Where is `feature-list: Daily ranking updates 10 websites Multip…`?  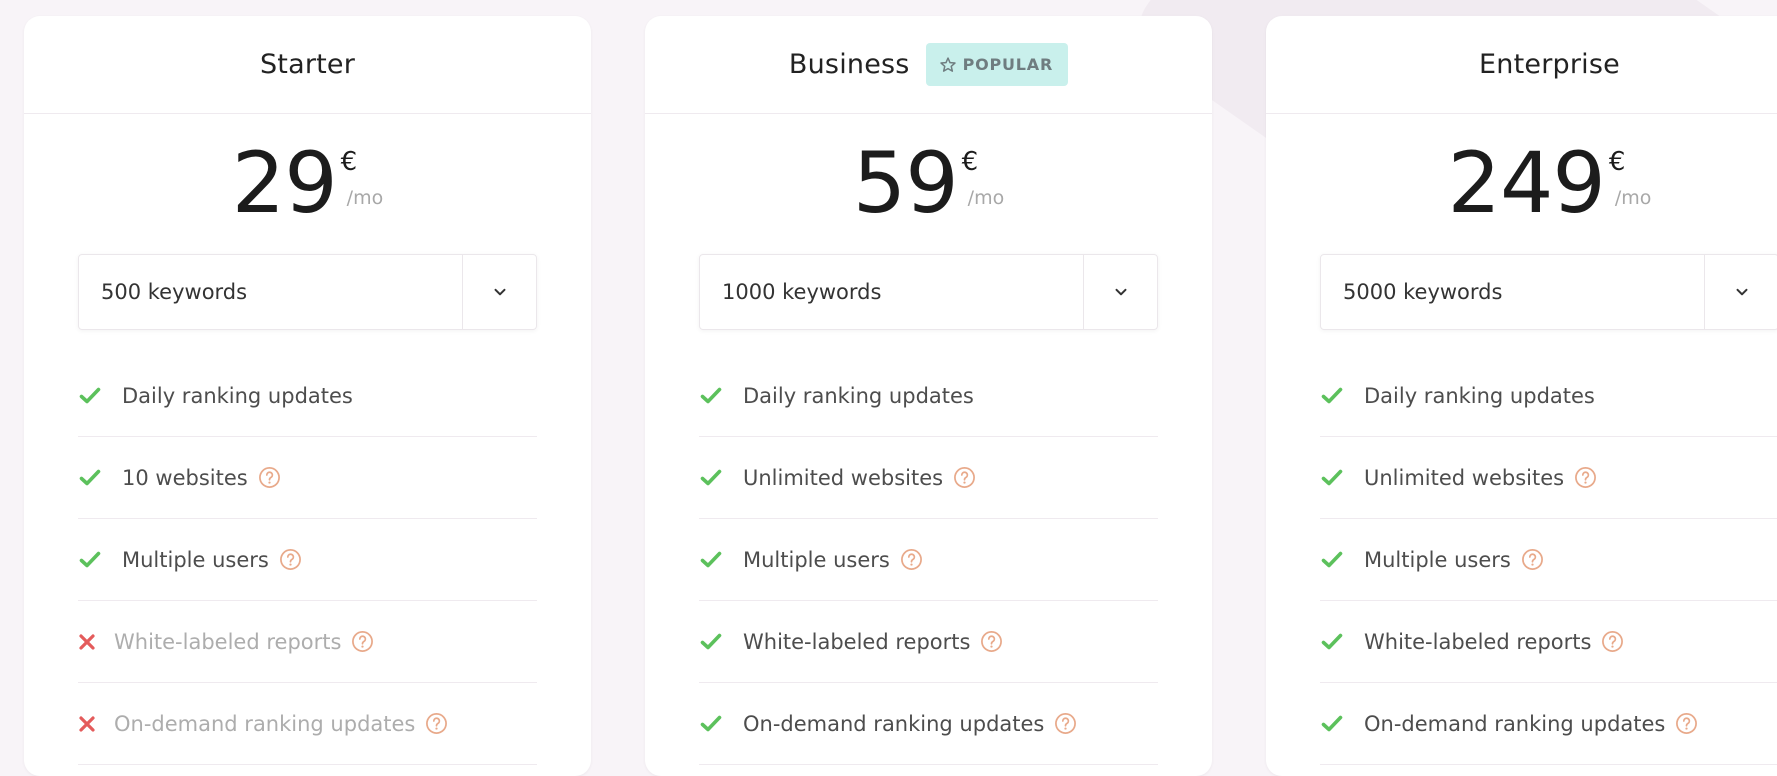 feature-list: Daily ranking updates 10 websites Multip… is located at coordinates (307, 560).